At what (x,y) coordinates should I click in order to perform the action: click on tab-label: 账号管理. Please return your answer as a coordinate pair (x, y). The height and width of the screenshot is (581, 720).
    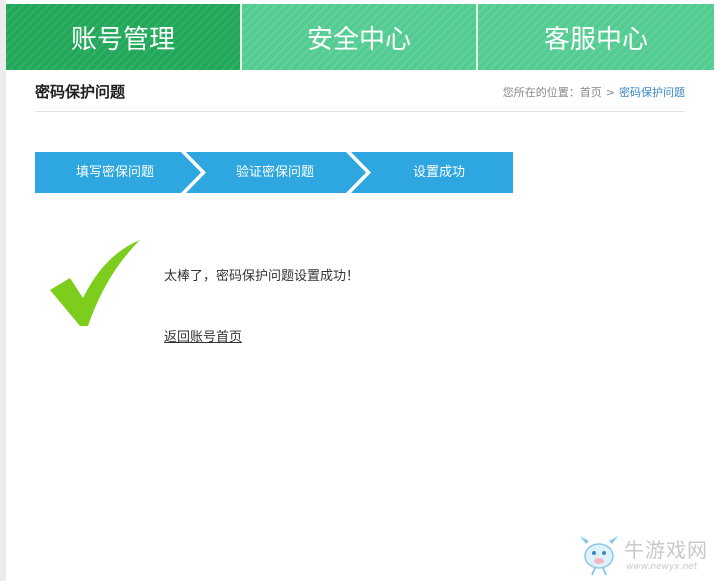
    Looking at the image, I should click on (122, 39).